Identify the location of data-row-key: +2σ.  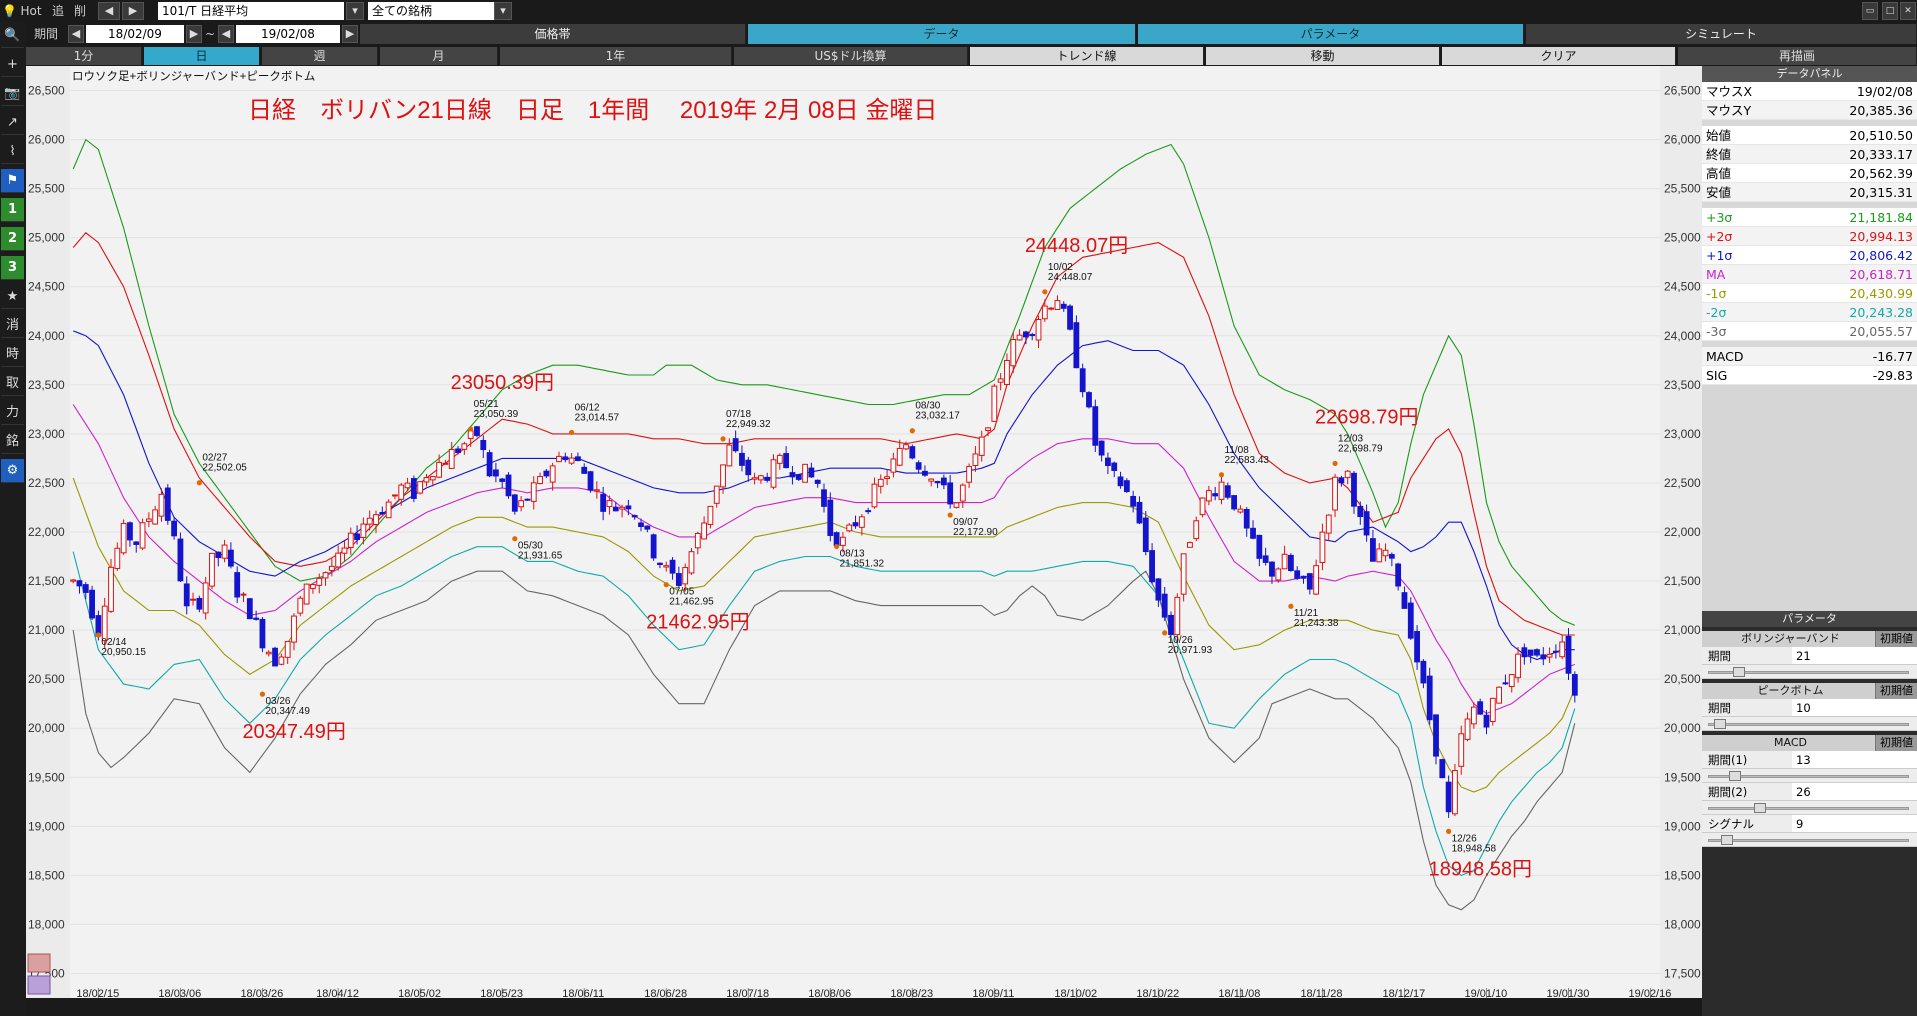
(1719, 236).